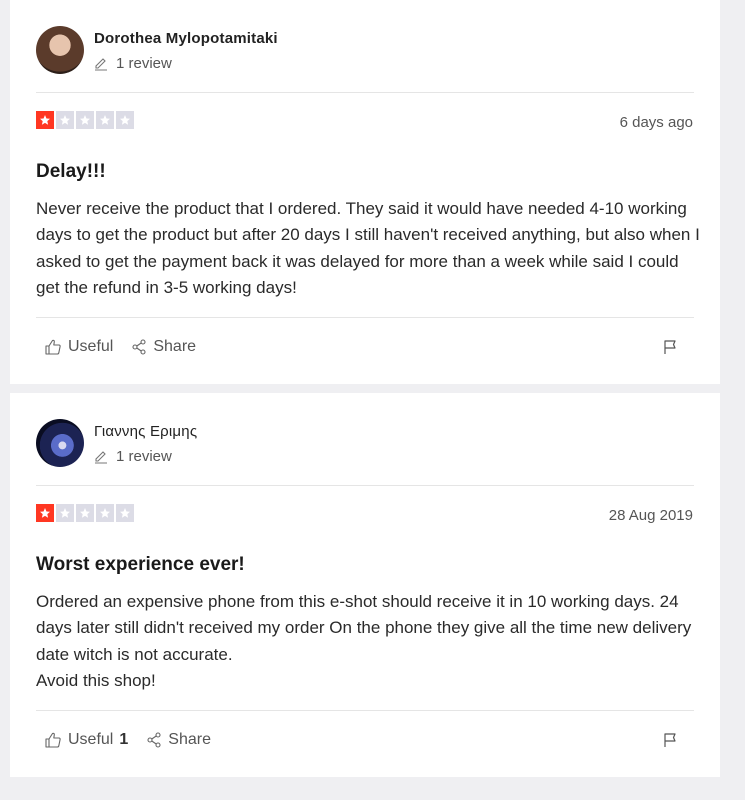 The image size is (745, 800). I want to click on review-actions: Useful 1 Share, so click(127, 740).